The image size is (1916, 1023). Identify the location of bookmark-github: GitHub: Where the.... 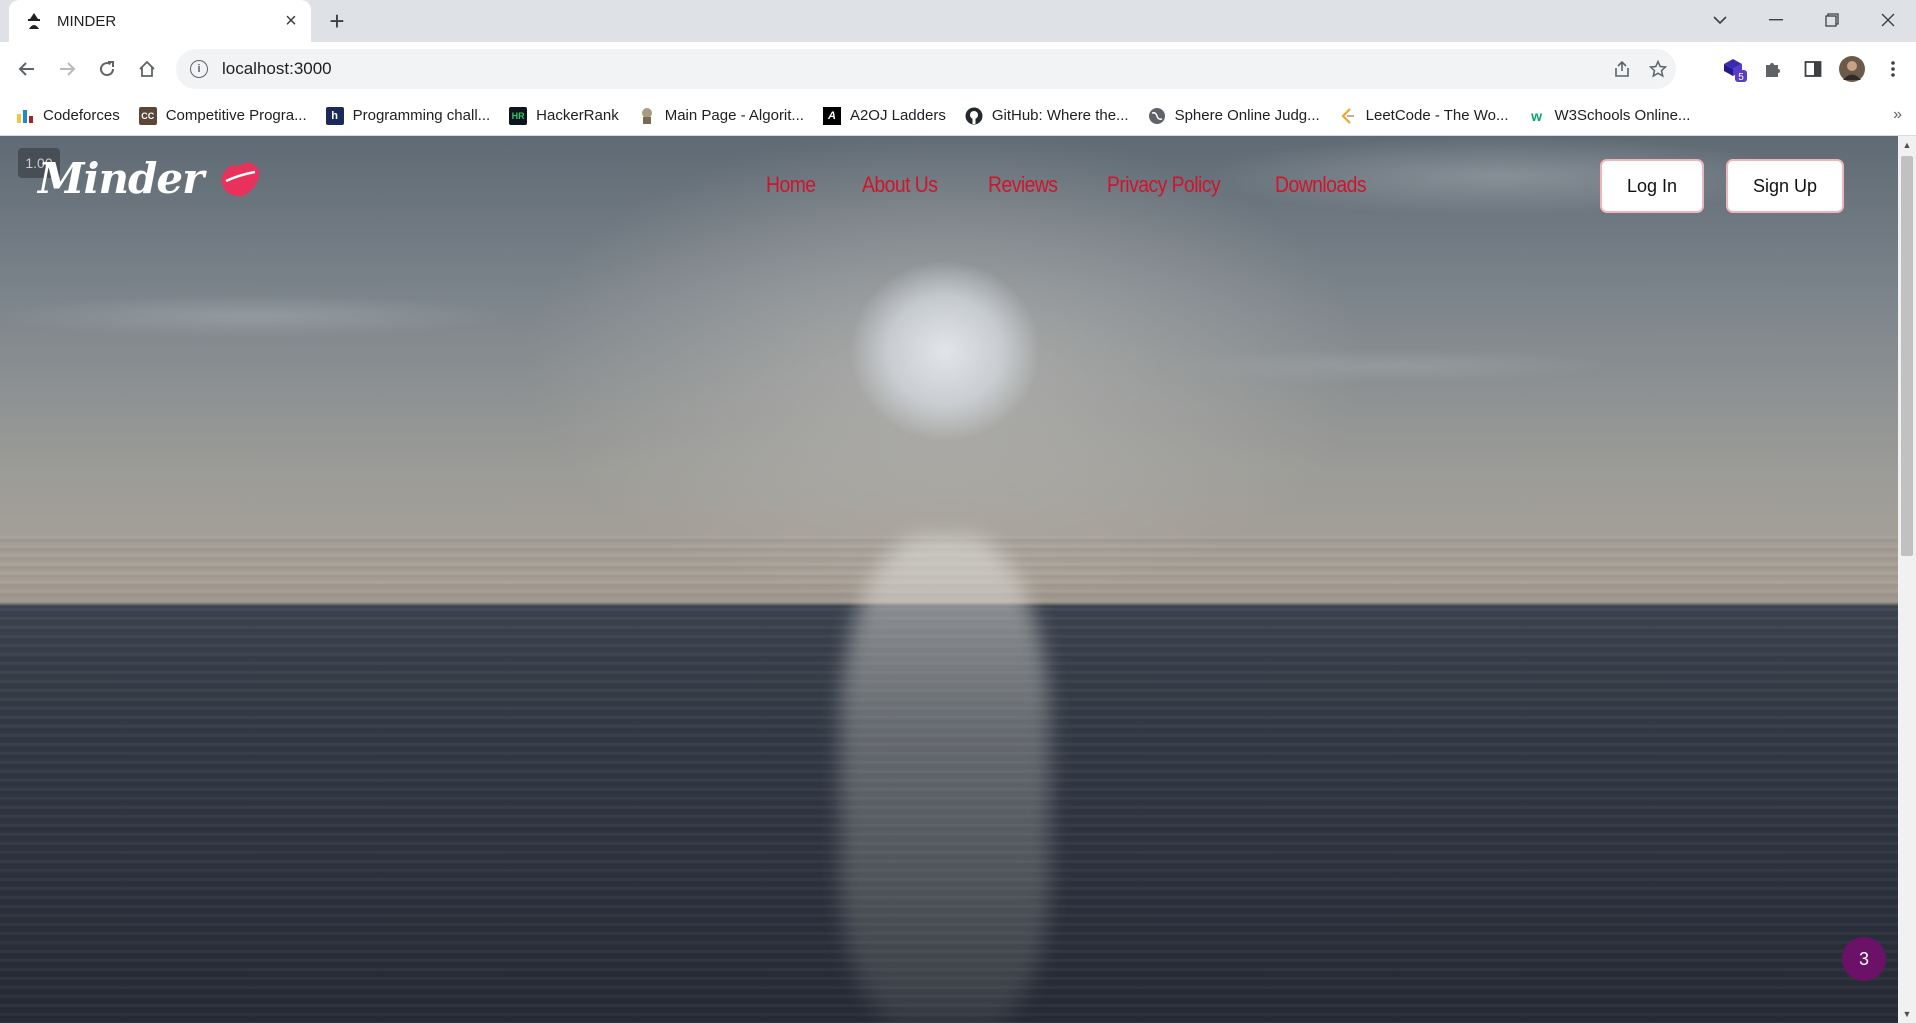
(1047, 116).